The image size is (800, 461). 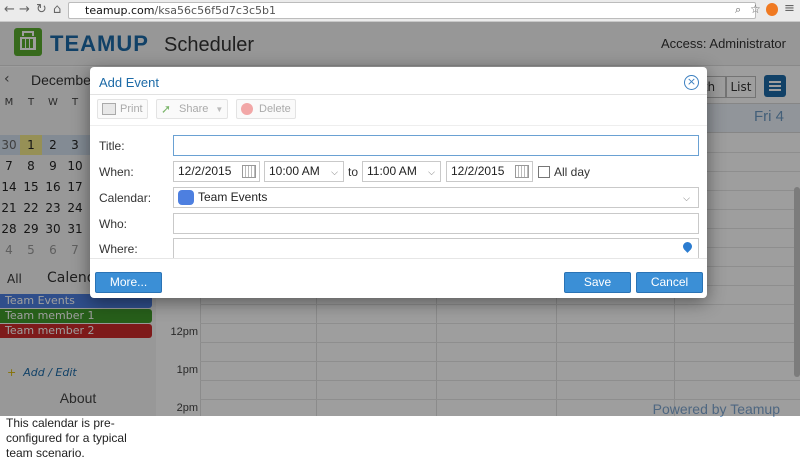 I want to click on zoom-icon: ⌕, so click(x=738, y=10).